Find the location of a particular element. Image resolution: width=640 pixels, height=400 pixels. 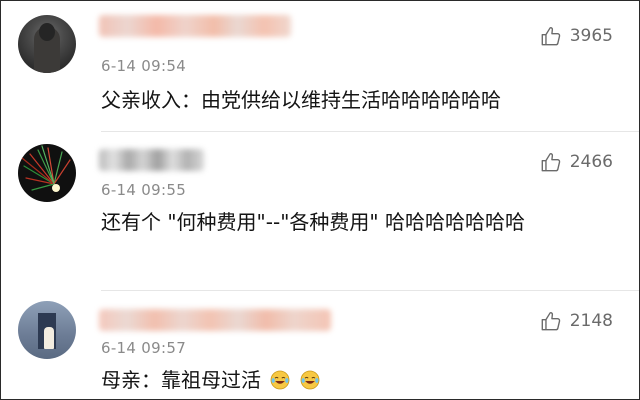

avatar-head is located at coordinates (47, 32).